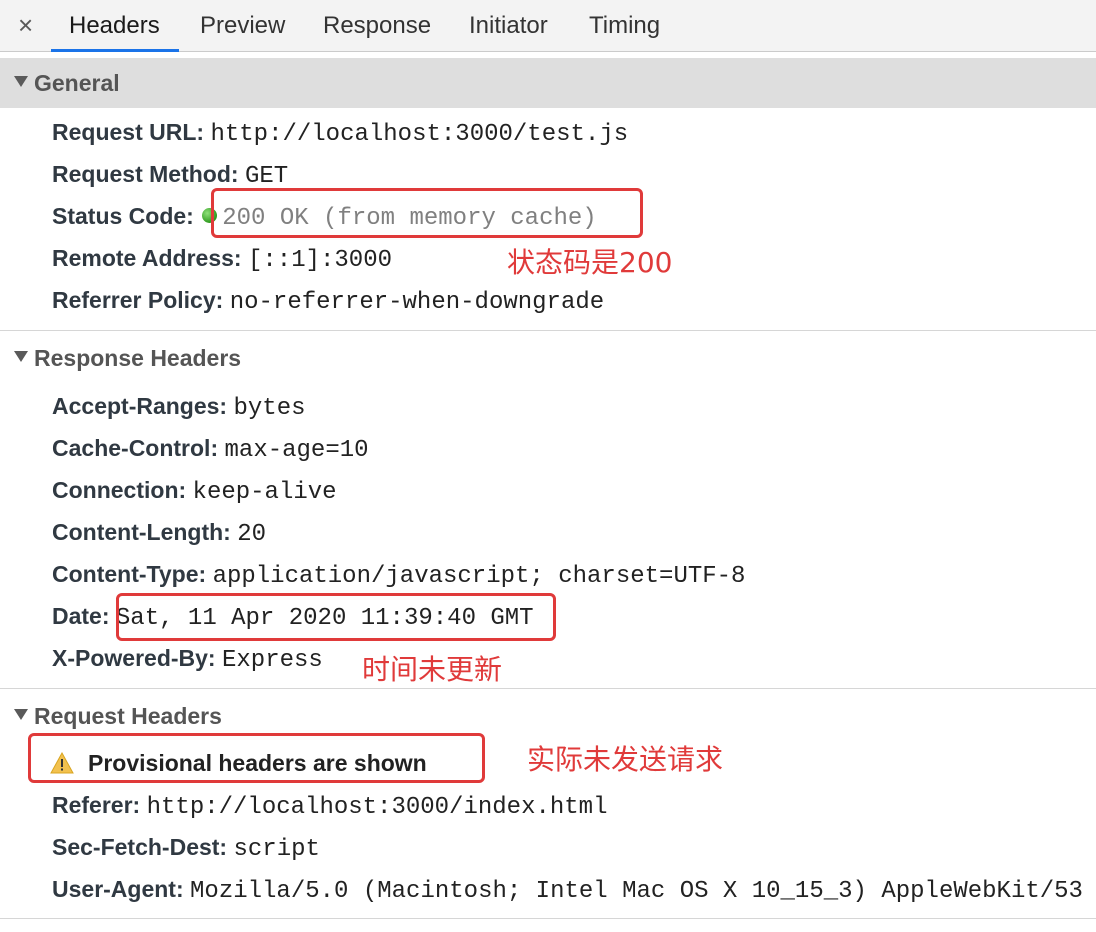 Image resolution: width=1096 pixels, height=932 pixels. What do you see at coordinates (119, 490) in the screenshot?
I see `header-key: Connection:` at bounding box center [119, 490].